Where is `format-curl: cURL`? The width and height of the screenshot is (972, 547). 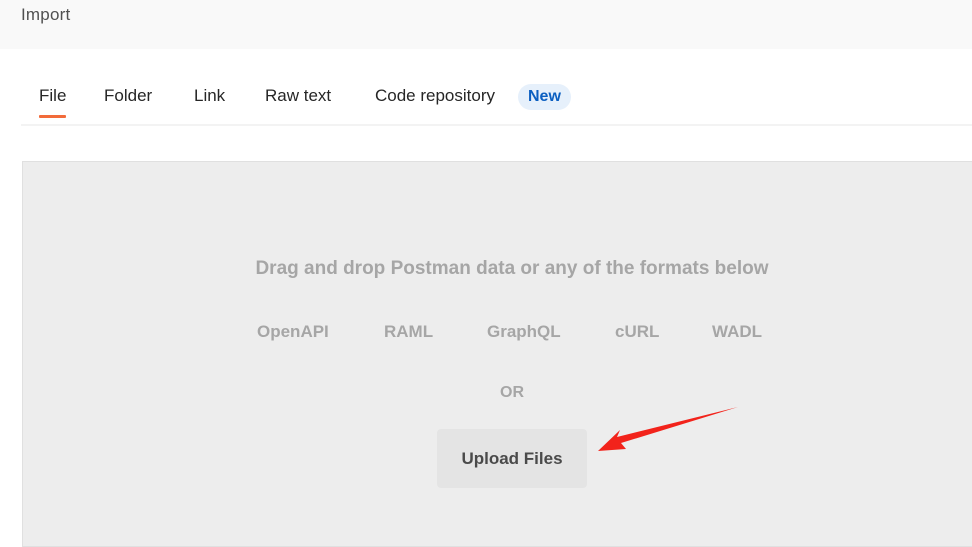
format-curl: cURL is located at coordinates (637, 331).